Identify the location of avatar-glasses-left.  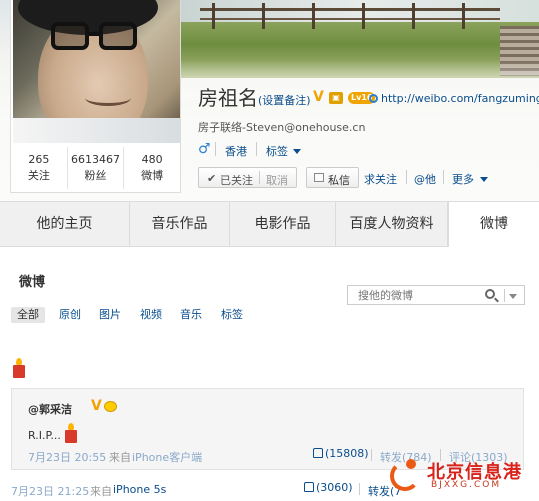
(70, 36).